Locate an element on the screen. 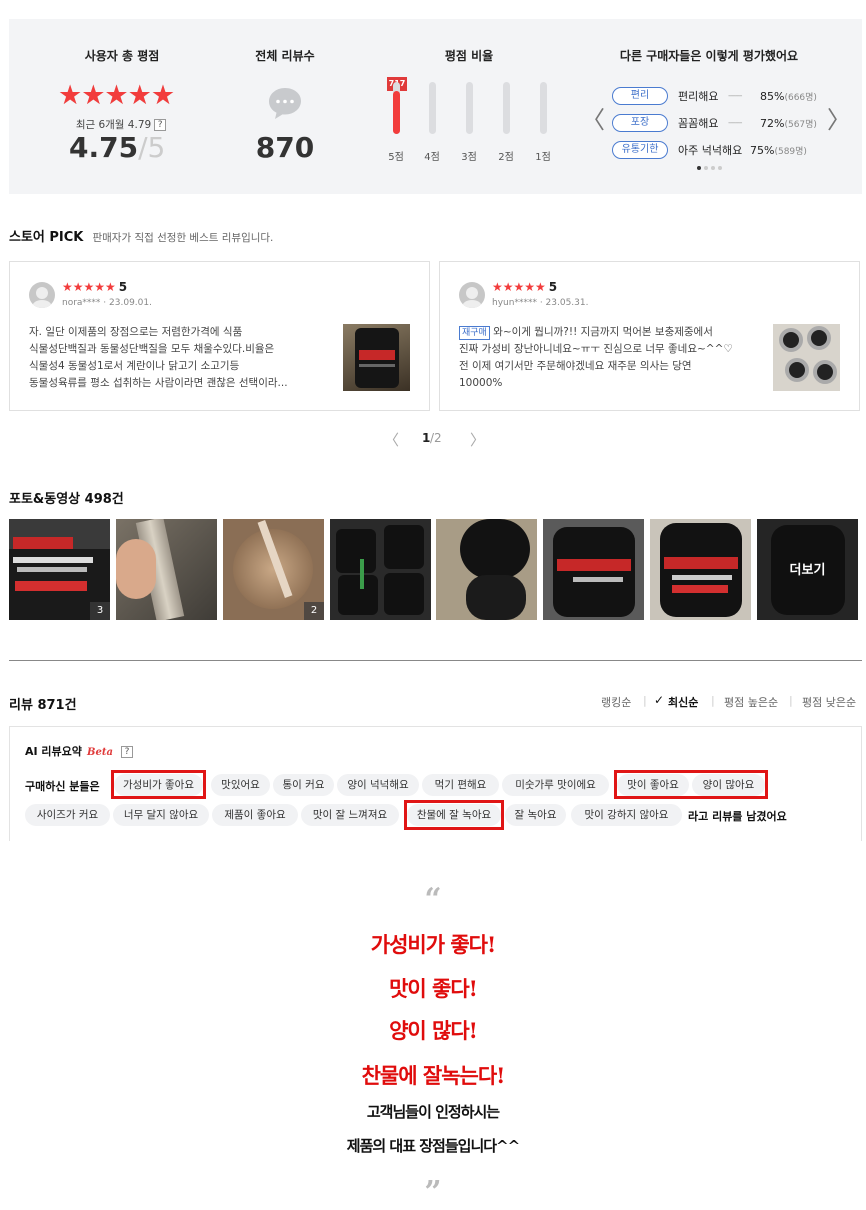 The image size is (866, 1210). photo-count-badge: 2 is located at coordinates (314, 611).